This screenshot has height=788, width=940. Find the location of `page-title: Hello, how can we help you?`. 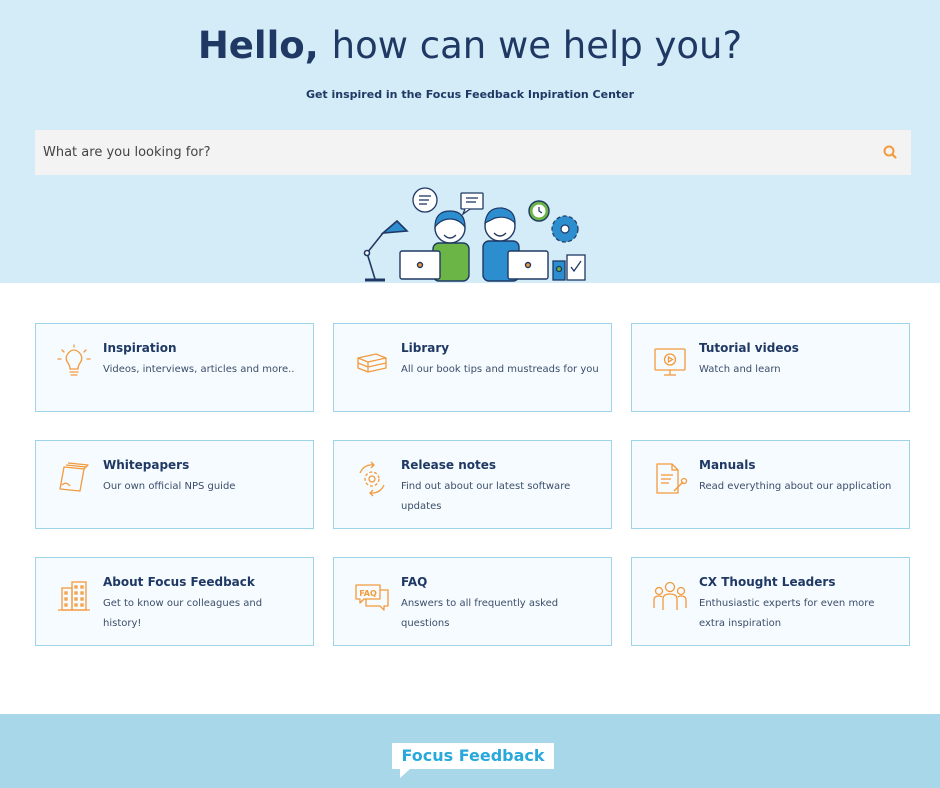

page-title: Hello, how can we help you? is located at coordinates (470, 46).